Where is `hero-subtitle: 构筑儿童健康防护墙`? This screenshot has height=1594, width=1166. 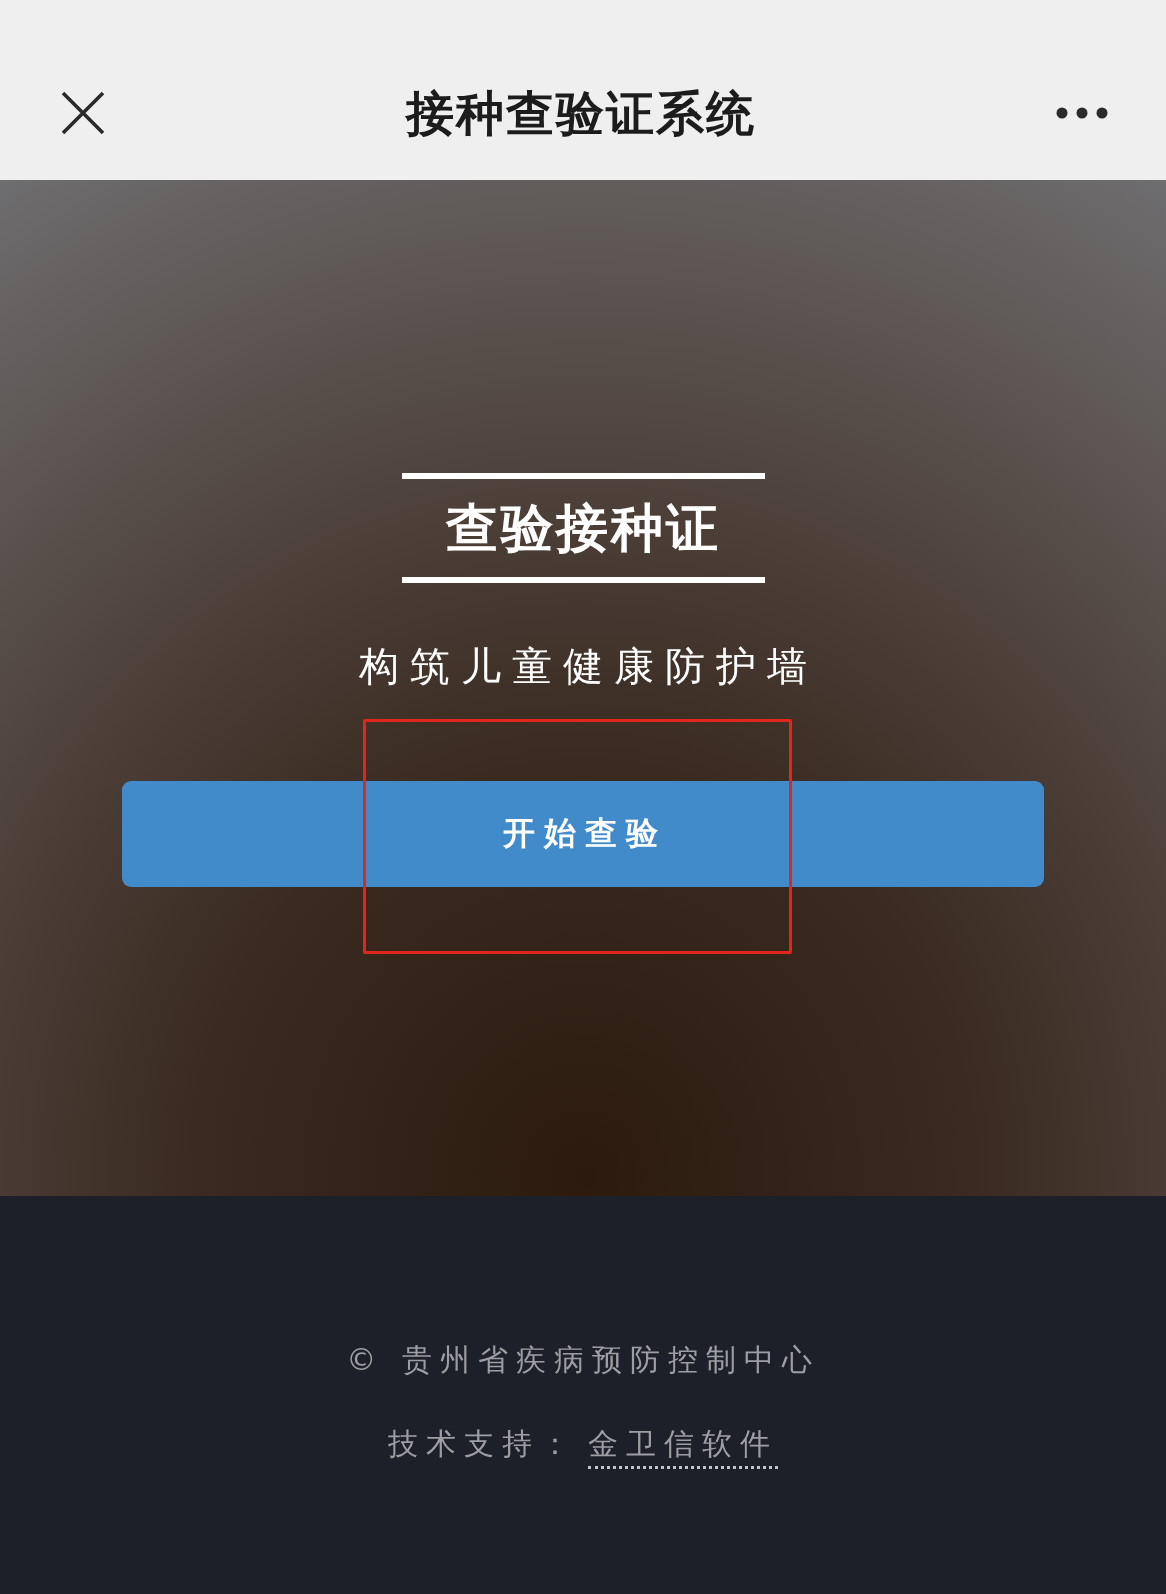
hero-subtitle: 构筑儿童健康防护墙 is located at coordinates (588, 666).